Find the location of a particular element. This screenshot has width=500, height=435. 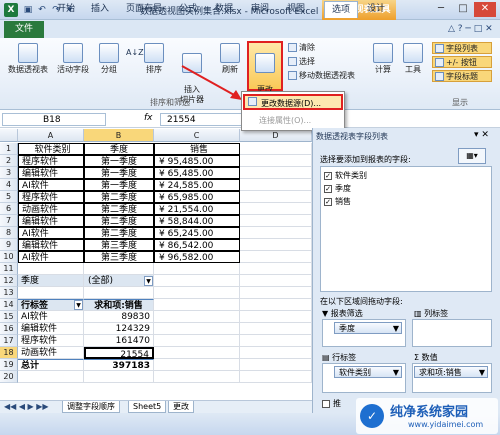

column-header: B is located at coordinates (119, 135).